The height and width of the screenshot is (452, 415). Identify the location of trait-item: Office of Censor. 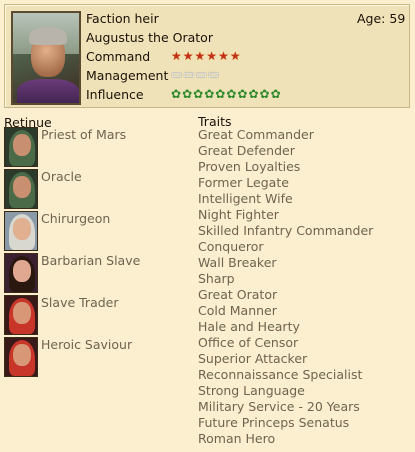
(285, 343).